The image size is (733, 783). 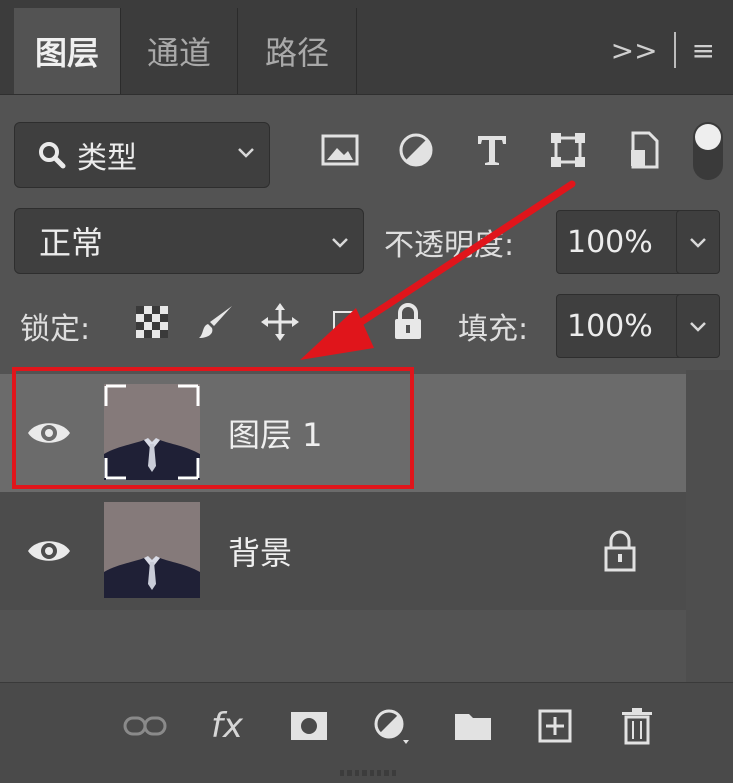 What do you see at coordinates (709, 526) in the screenshot?
I see `layers-scrollbar` at bounding box center [709, 526].